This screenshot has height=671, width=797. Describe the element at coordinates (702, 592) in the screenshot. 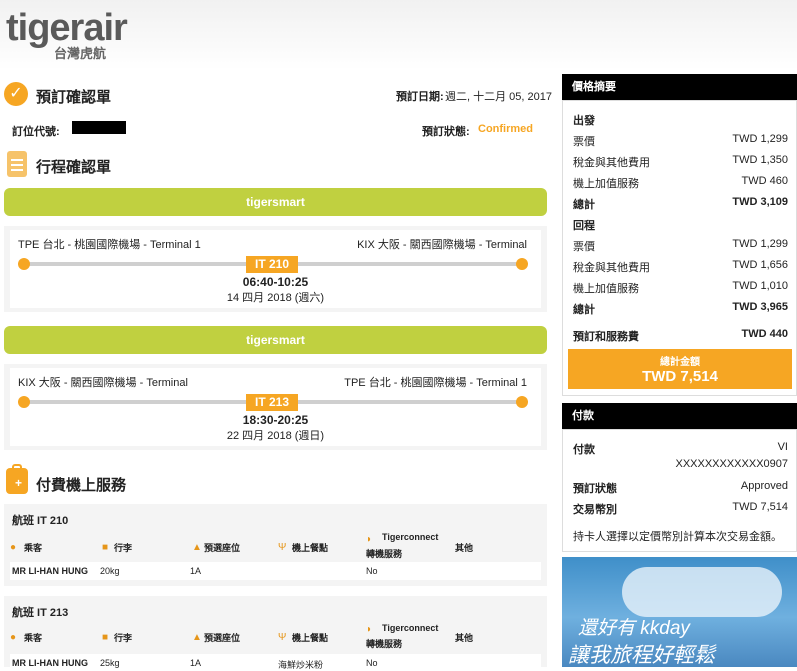

I see `cloud-graphic` at that location.